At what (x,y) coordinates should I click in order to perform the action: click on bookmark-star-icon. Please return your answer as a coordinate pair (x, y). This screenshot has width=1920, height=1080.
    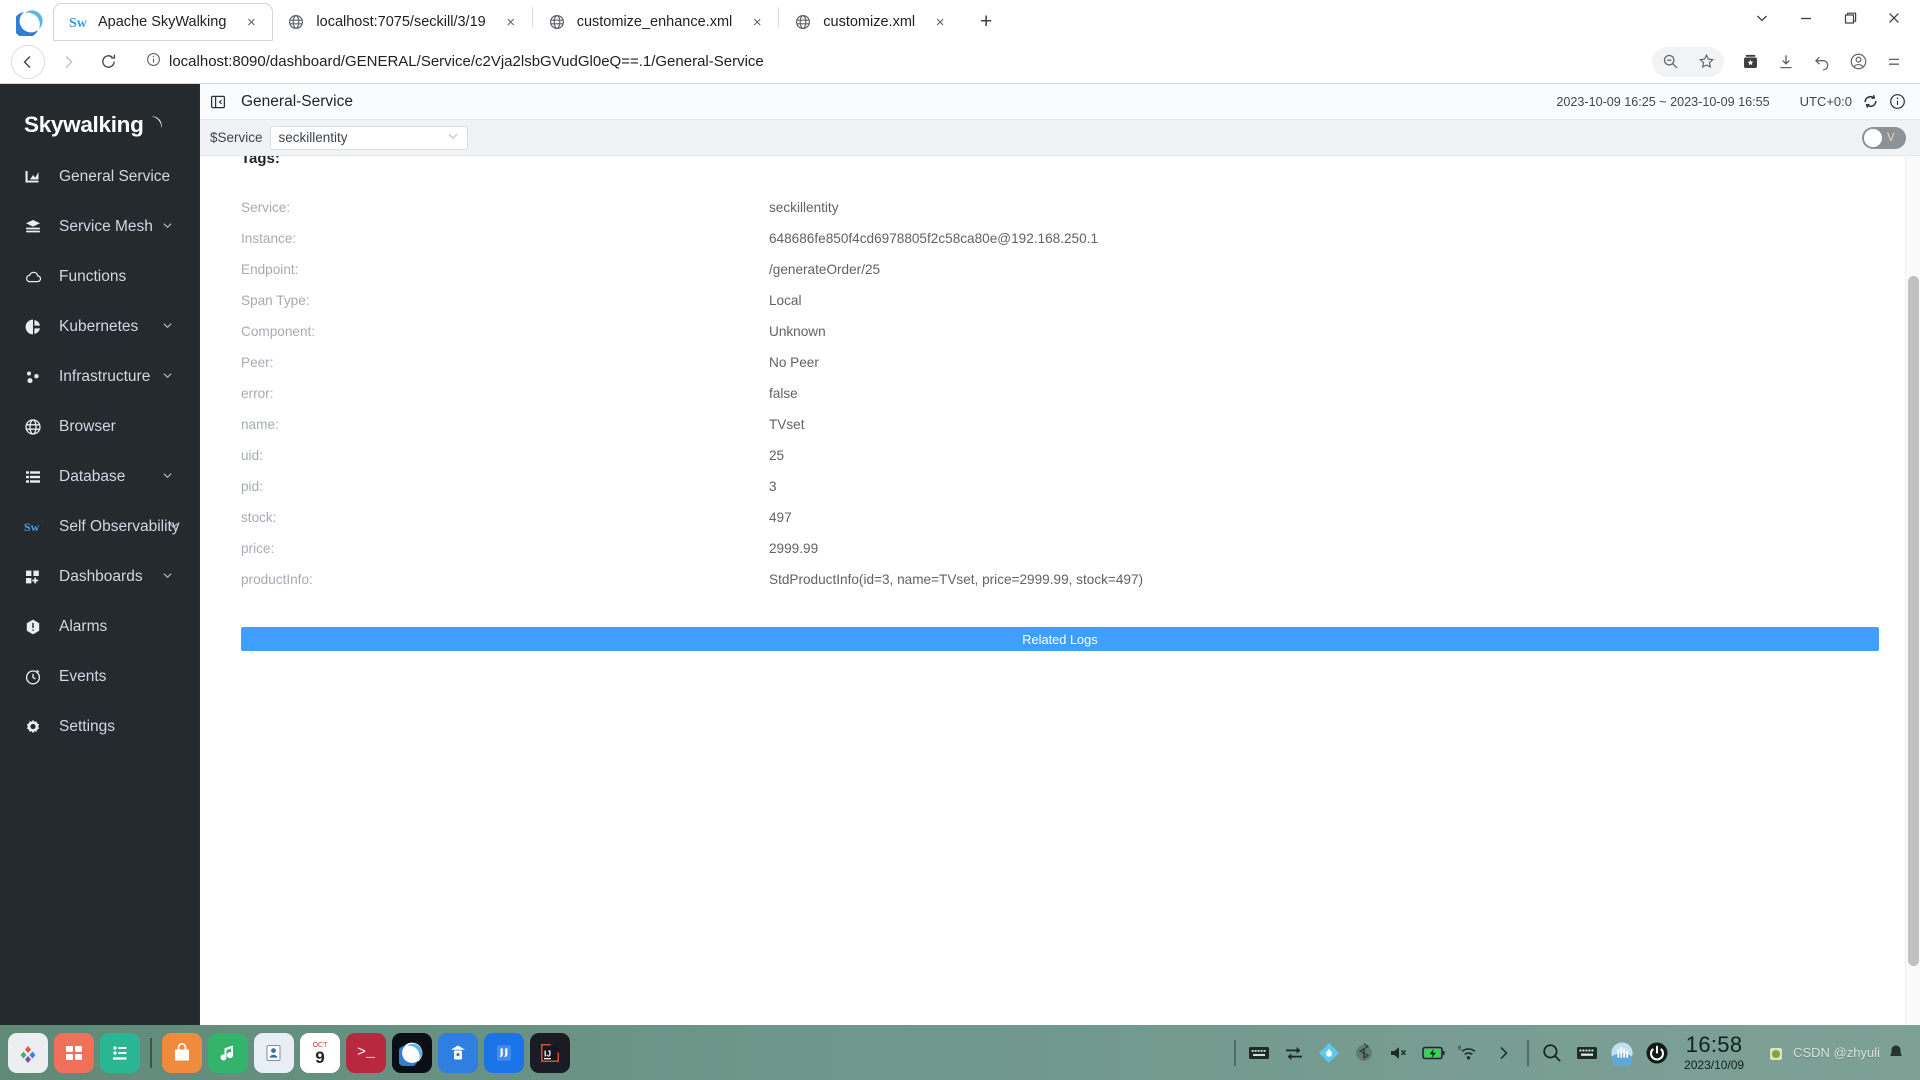
    Looking at the image, I should click on (1706, 62).